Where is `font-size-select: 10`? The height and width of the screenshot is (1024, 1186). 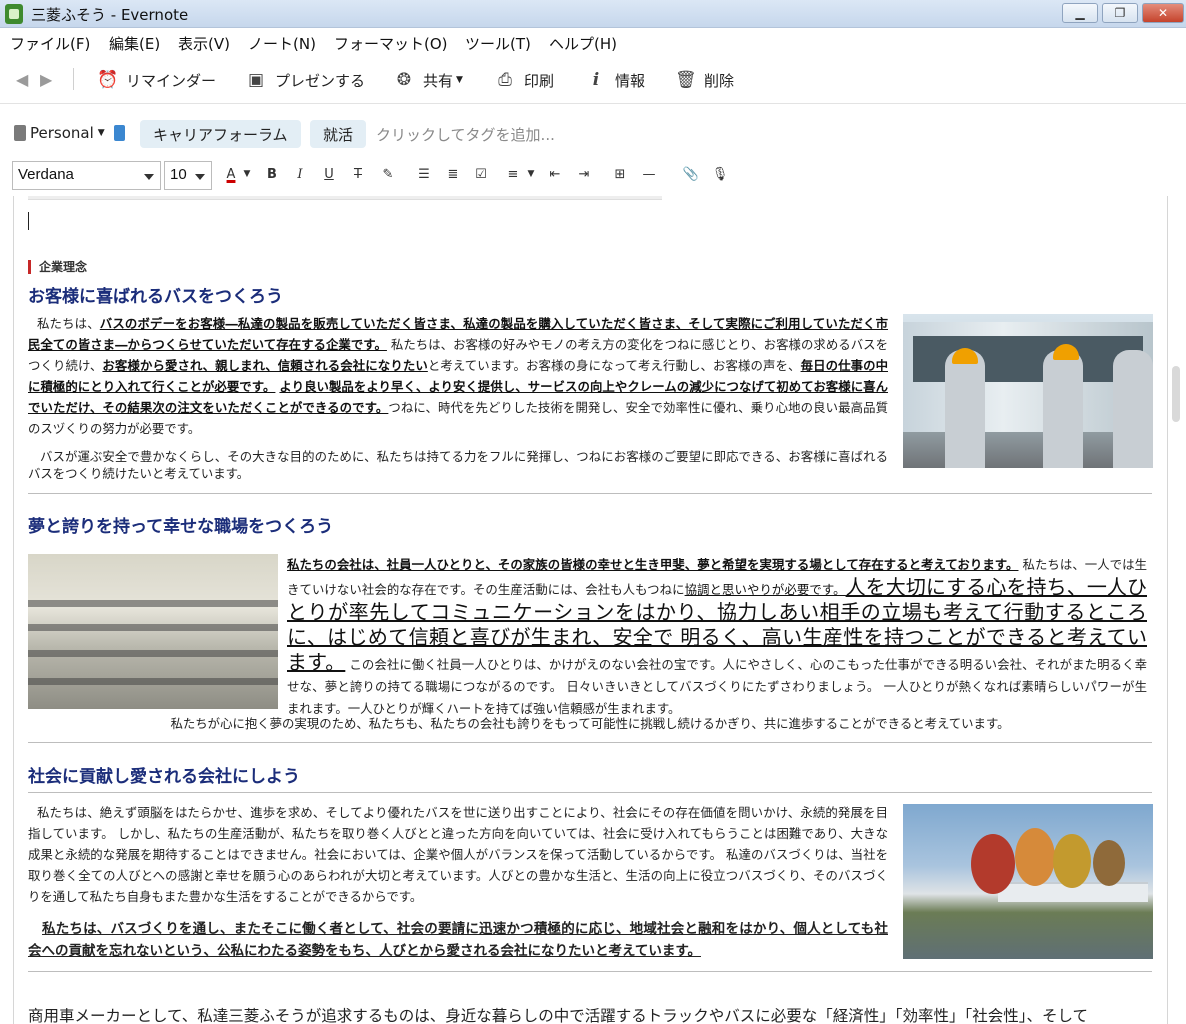 font-size-select: 10 is located at coordinates (188, 175).